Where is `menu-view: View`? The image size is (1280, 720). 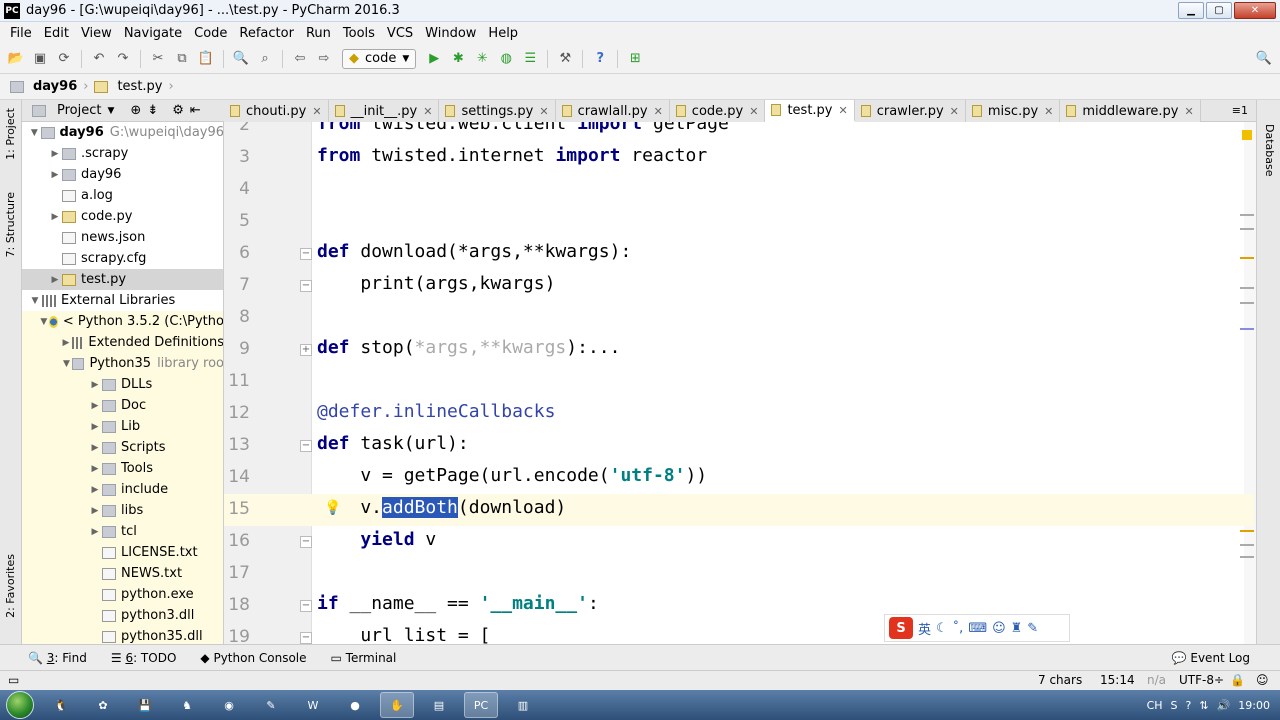 menu-view: View is located at coordinates (96, 33).